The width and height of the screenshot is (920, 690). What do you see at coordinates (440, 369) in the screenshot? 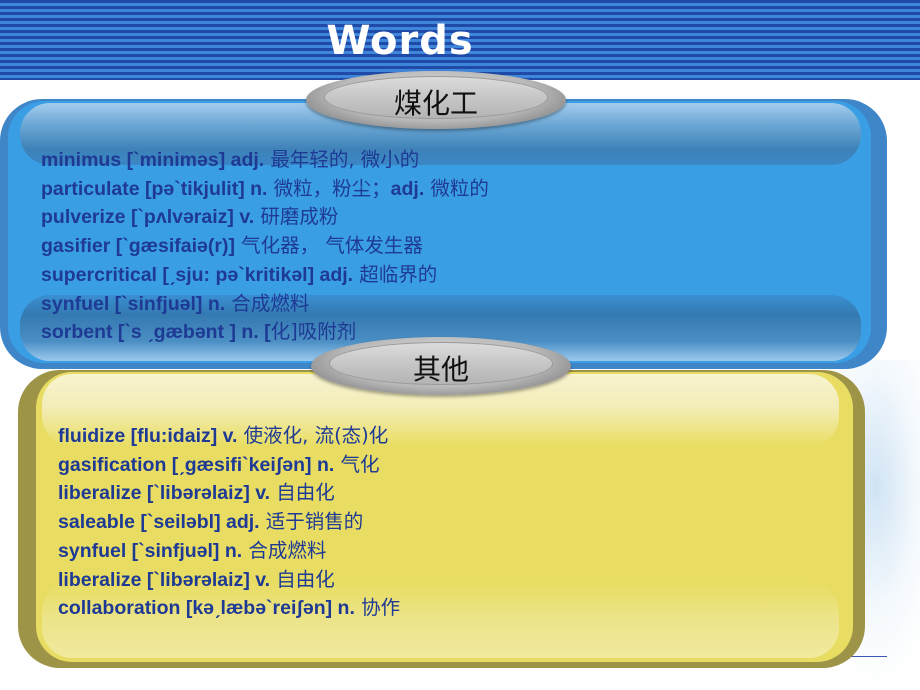
I see `badge-label: 其他` at bounding box center [440, 369].